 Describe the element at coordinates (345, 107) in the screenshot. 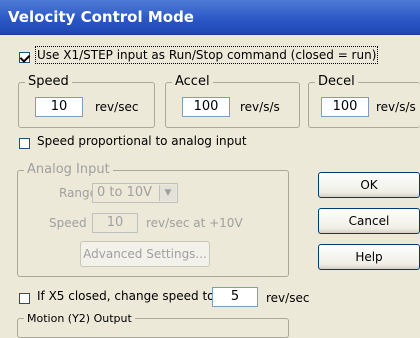

I see `decel-input: 100` at that location.